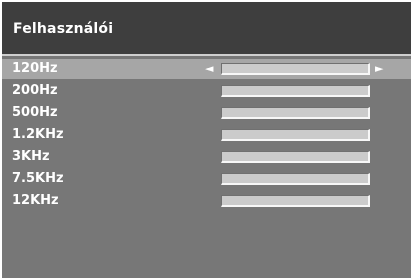  I want to click on band-label: 500Hz, so click(35, 112).